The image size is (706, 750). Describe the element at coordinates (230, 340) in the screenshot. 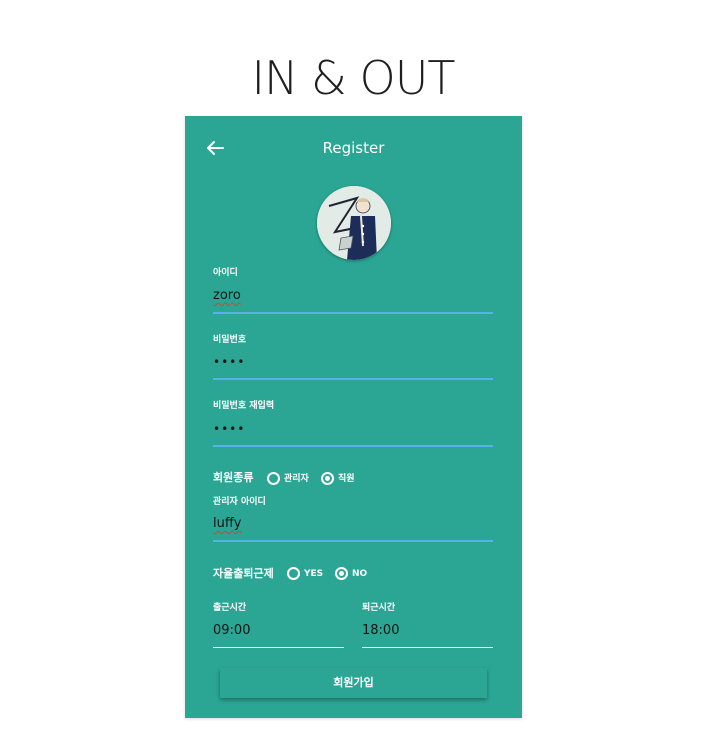

I see `password-label: 비밀번호` at that location.